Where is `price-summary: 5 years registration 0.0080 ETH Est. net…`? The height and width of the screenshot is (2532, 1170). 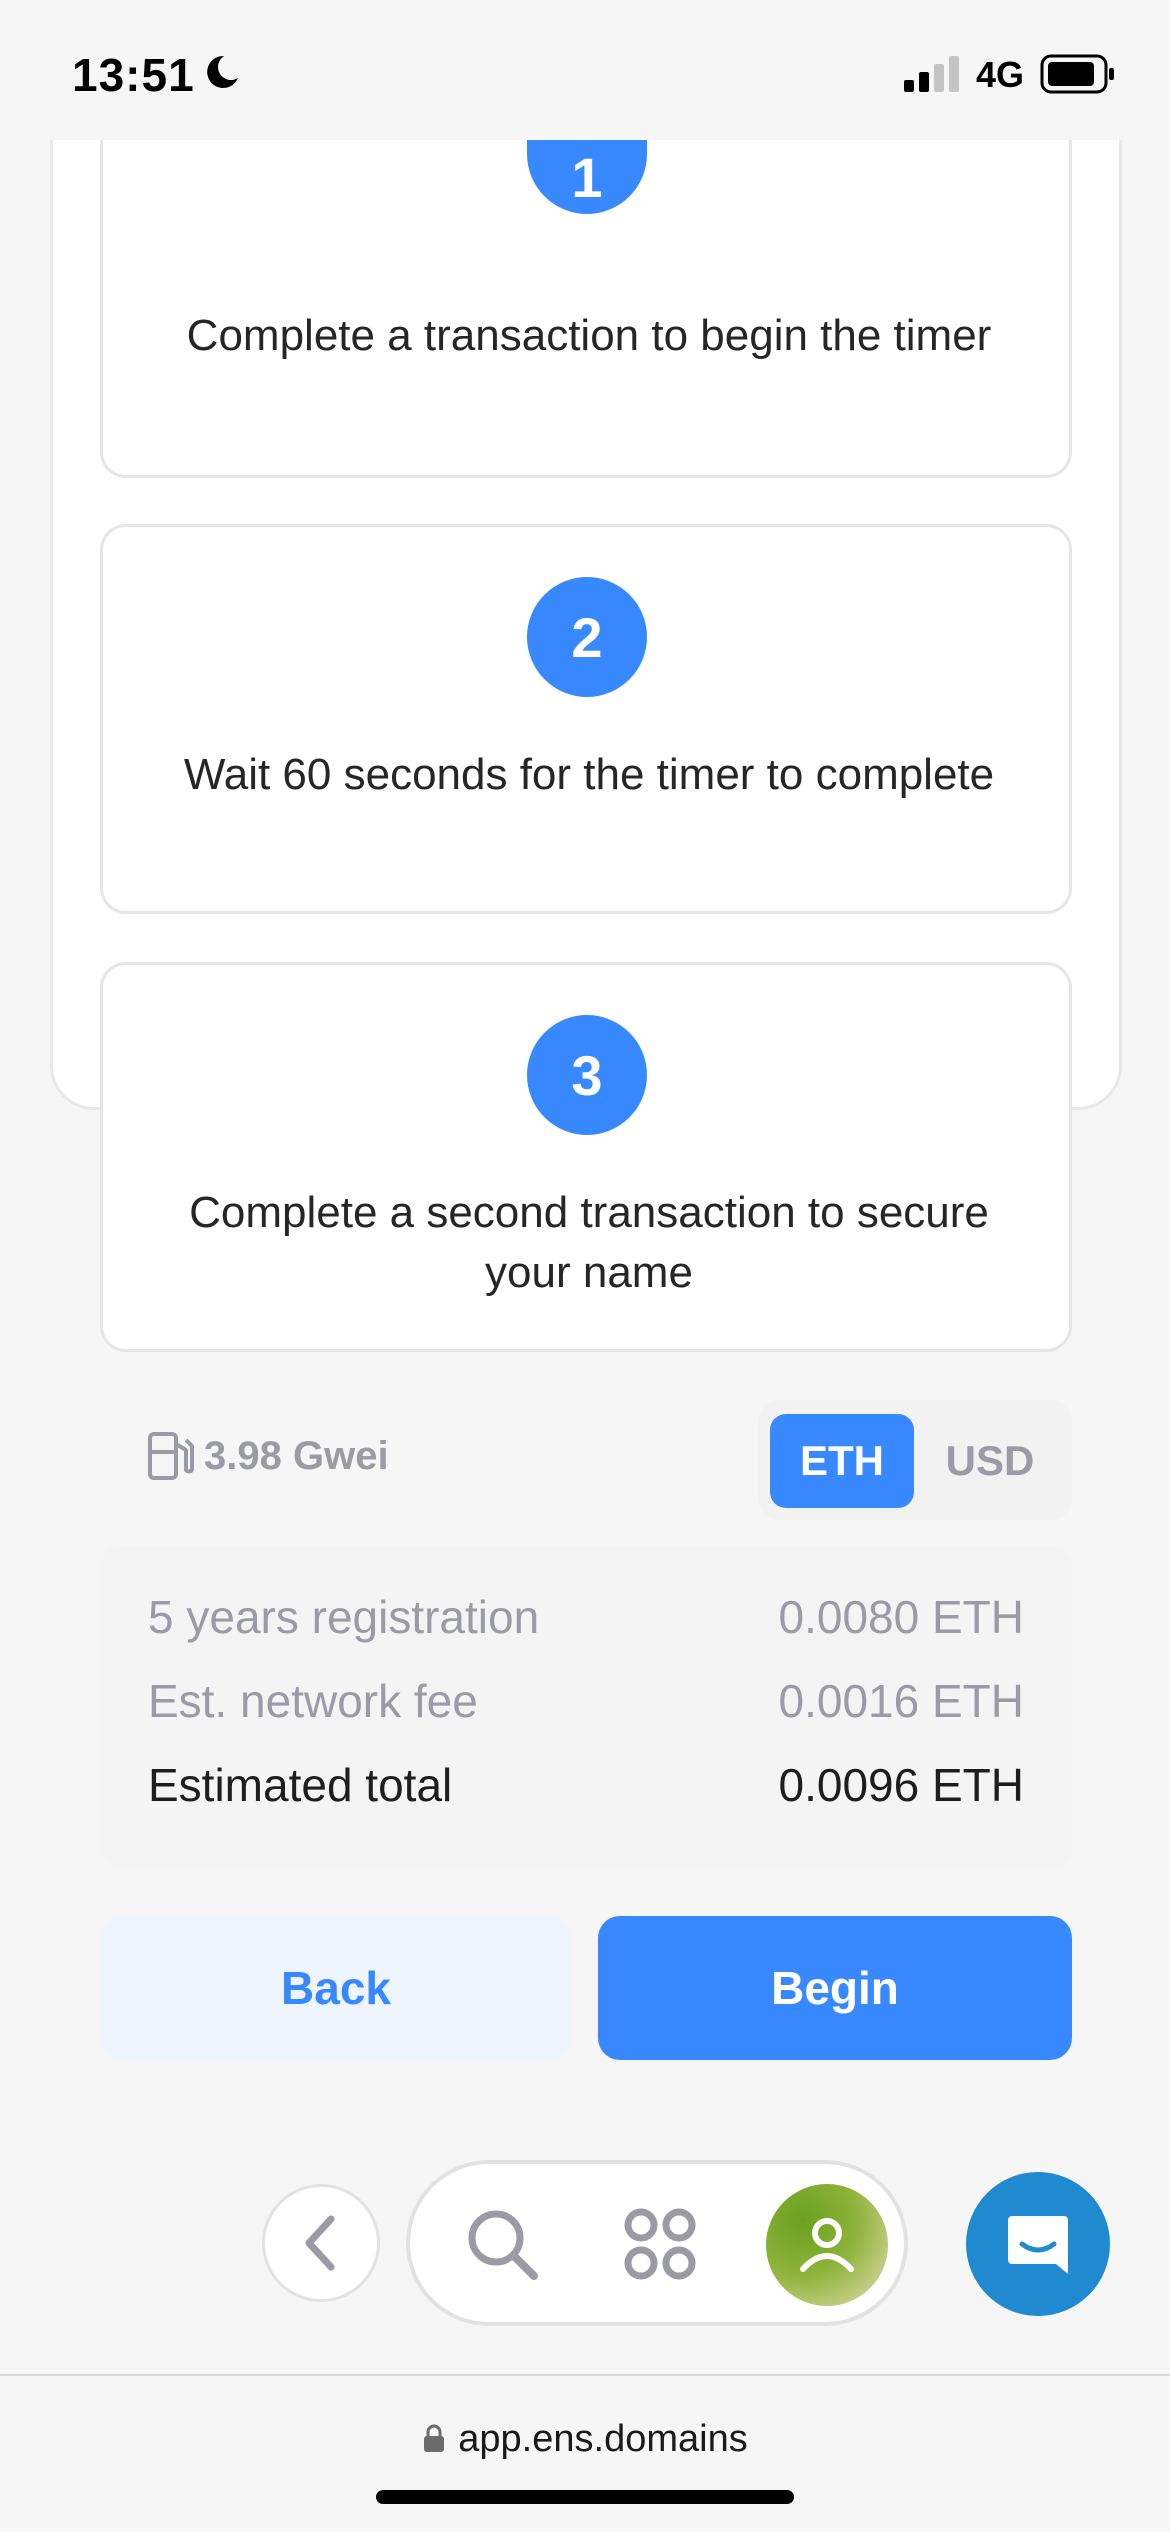 price-summary: 5 years registration 0.0080 ETH Est. net… is located at coordinates (586, 1707).